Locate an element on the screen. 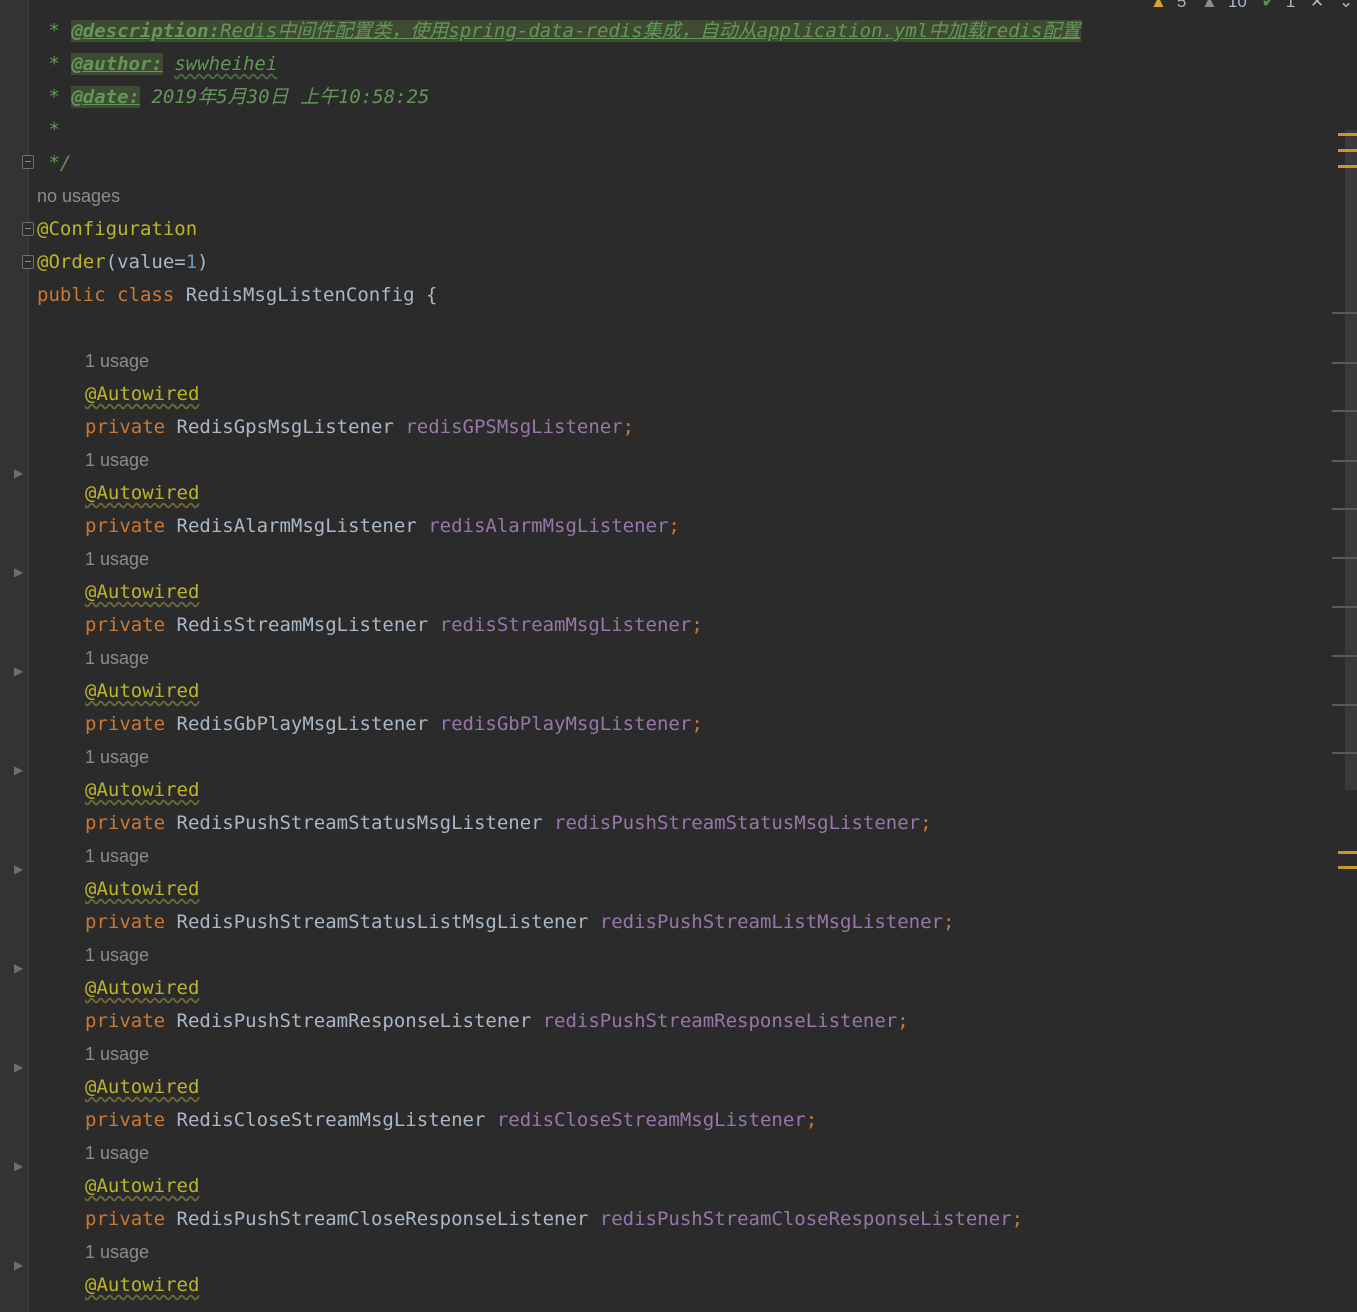 The height and width of the screenshot is (1312, 1357). class-declaration: public class RedisMsgListenConfig { is located at coordinates (237, 295).